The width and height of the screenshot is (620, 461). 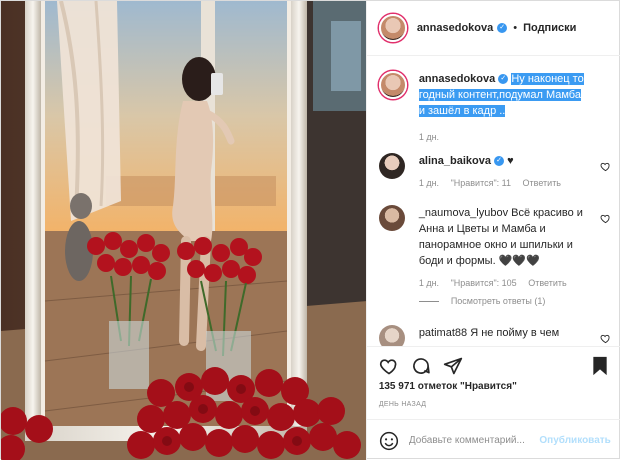 I want to click on comment-username: alina_baikova, so click(x=455, y=161).